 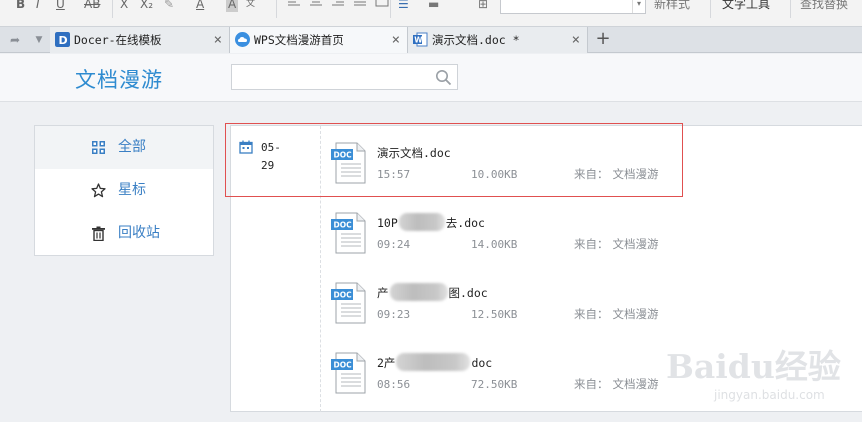 What do you see at coordinates (403, 6) in the screenshot?
I see `line-spacing-icon: ☰` at bounding box center [403, 6].